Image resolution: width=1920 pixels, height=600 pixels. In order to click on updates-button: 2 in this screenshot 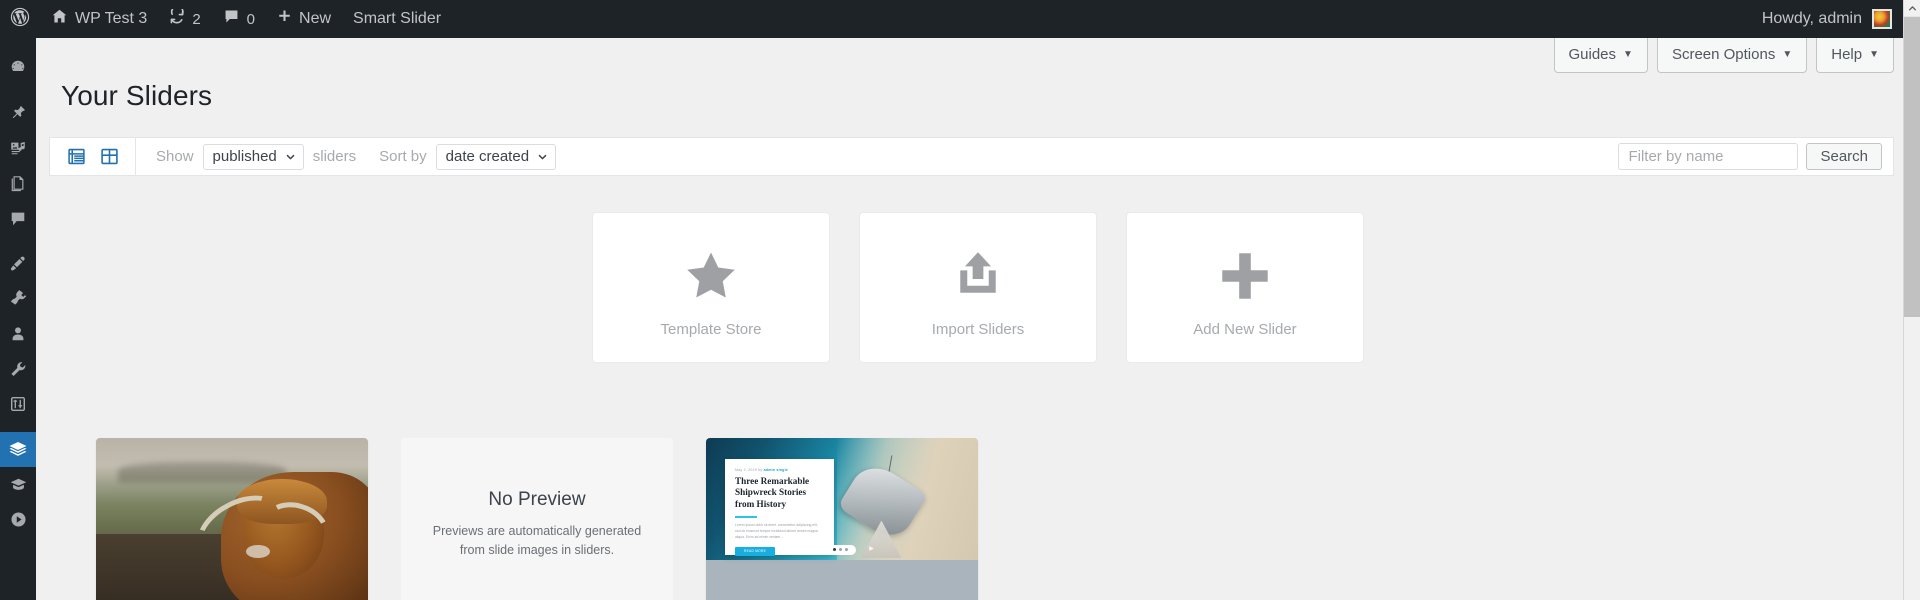, I will do `click(184, 19)`.